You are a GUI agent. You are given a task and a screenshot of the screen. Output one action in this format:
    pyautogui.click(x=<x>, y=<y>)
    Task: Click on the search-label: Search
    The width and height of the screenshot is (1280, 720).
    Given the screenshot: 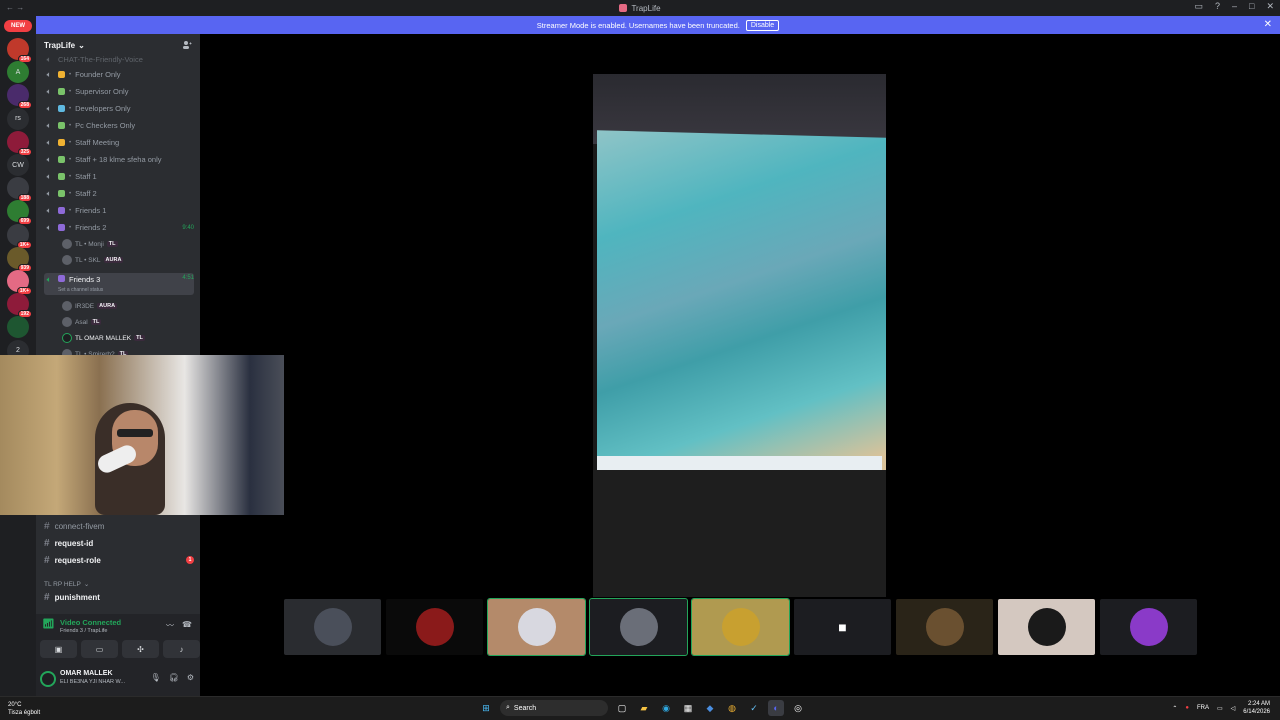 What is the action you would take?
    pyautogui.click(x=525, y=708)
    